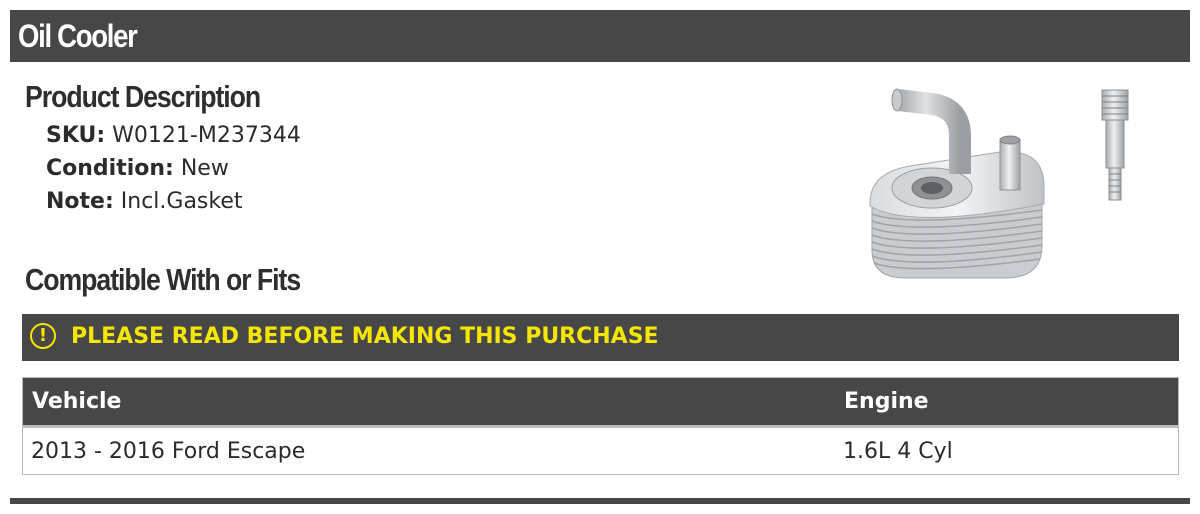  What do you see at coordinates (163, 279) in the screenshot?
I see `compatible-heading: Compatible With or Fits` at bounding box center [163, 279].